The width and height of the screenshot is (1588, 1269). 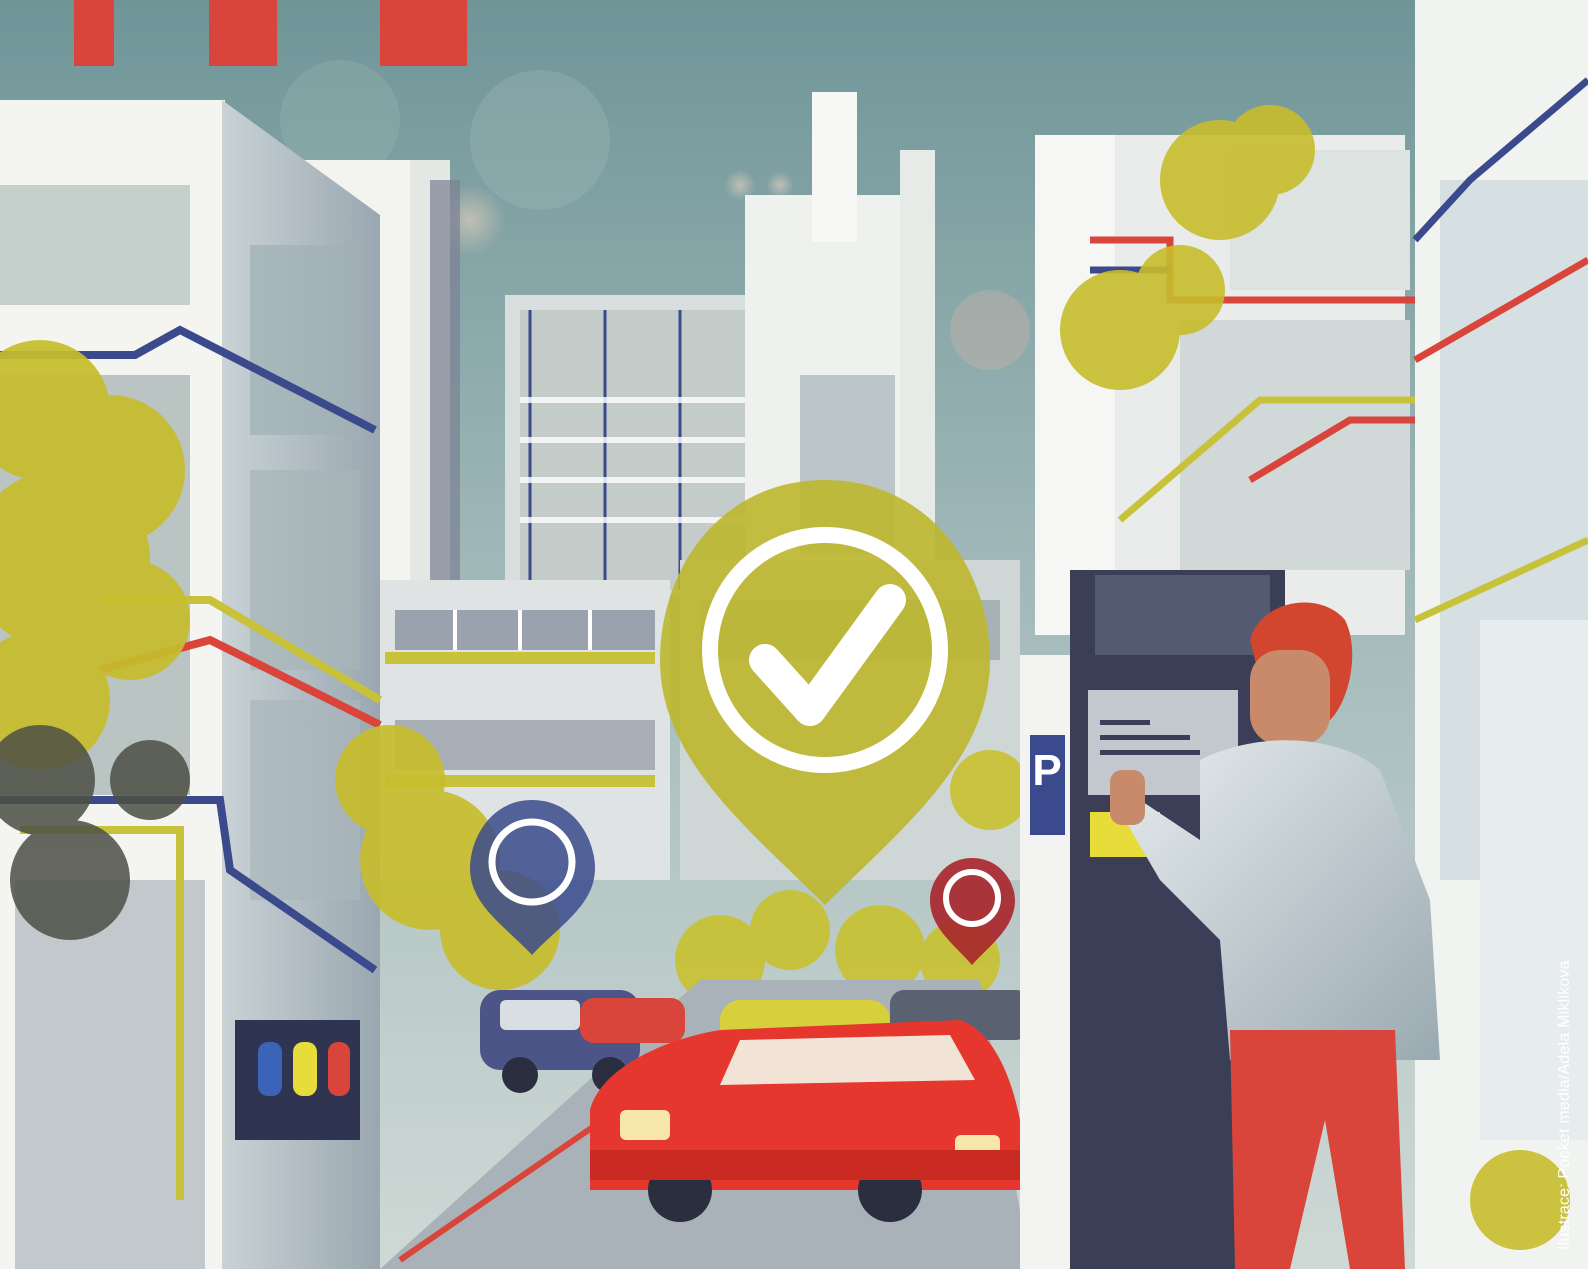 What do you see at coordinates (304, 1069) in the screenshot?
I see `car-icons-sign` at bounding box center [304, 1069].